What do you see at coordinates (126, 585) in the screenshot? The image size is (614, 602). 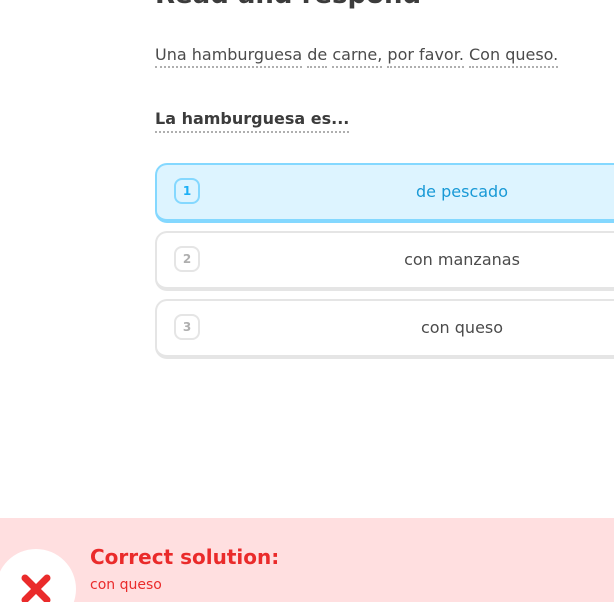 I see `feedback-answer: con queso` at bounding box center [126, 585].